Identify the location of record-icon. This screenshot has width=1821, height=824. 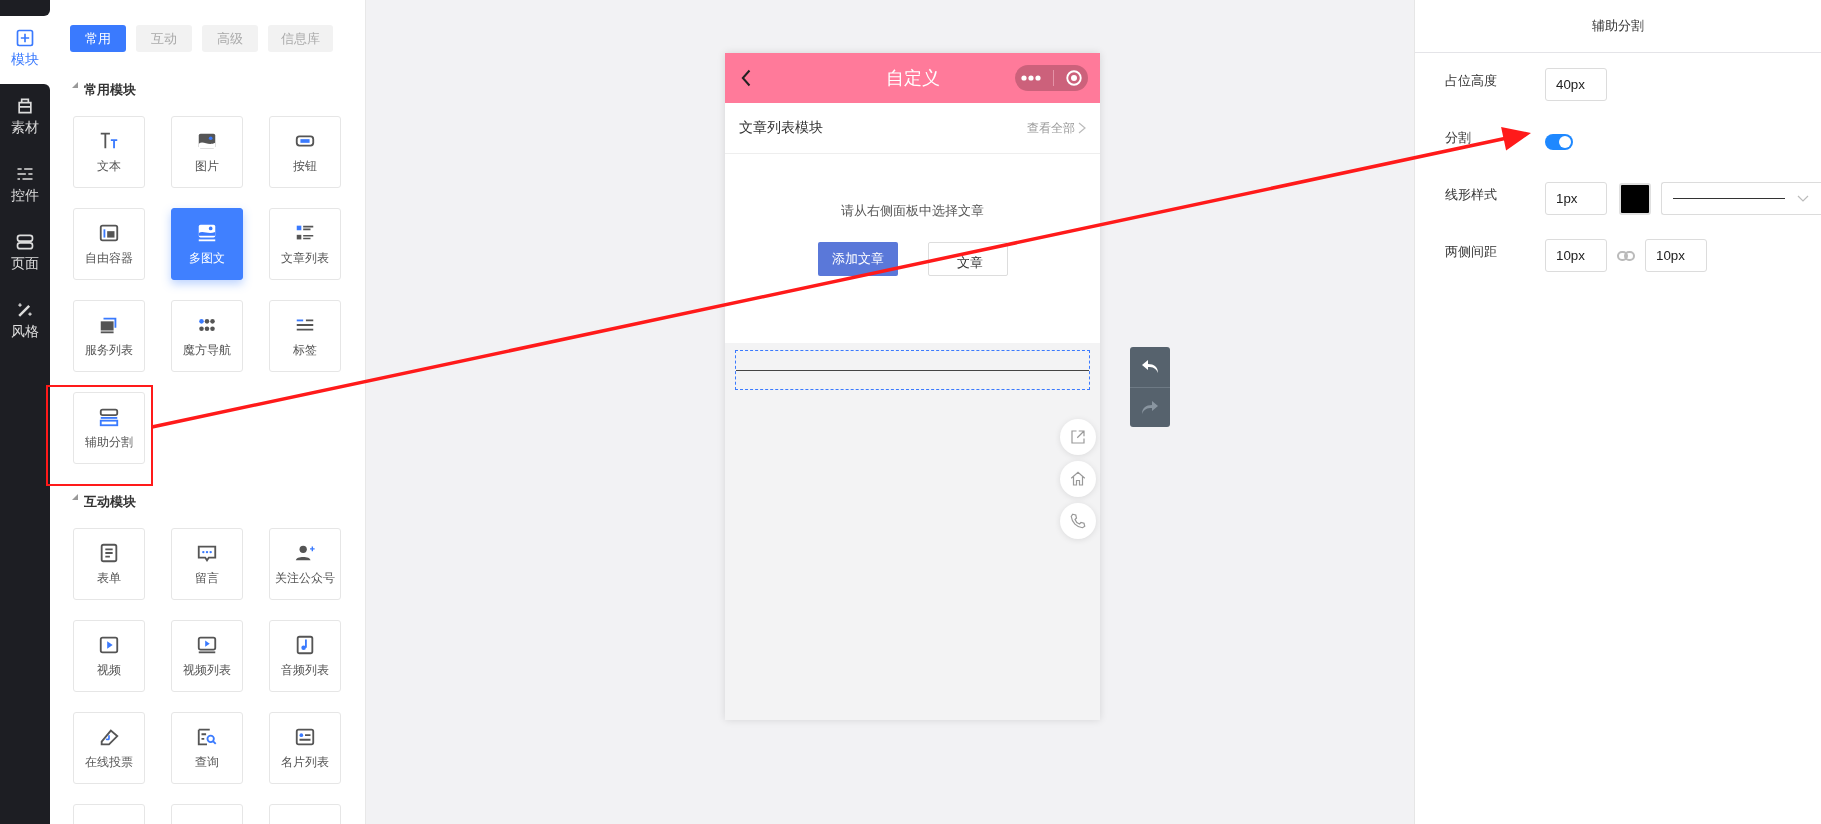
(1073, 78).